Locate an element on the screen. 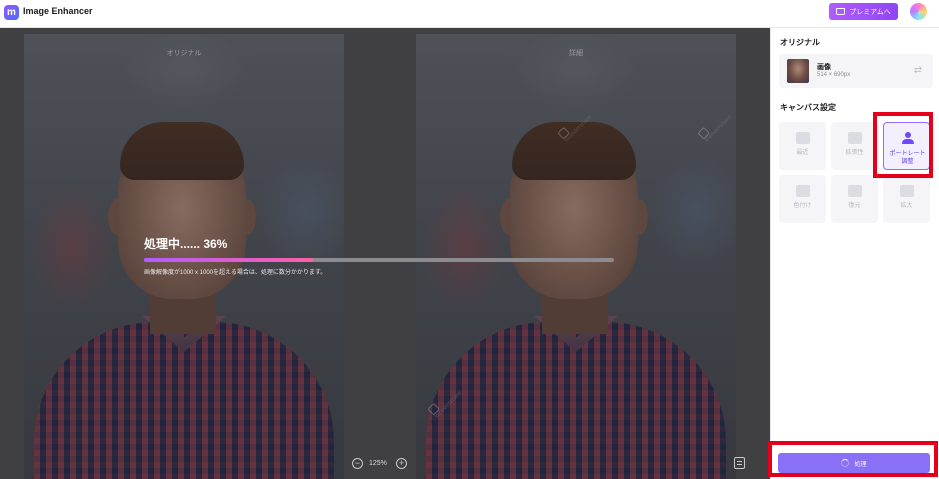 This screenshot has width=939, height=479. original-file-name: 画像 is located at coordinates (824, 67).